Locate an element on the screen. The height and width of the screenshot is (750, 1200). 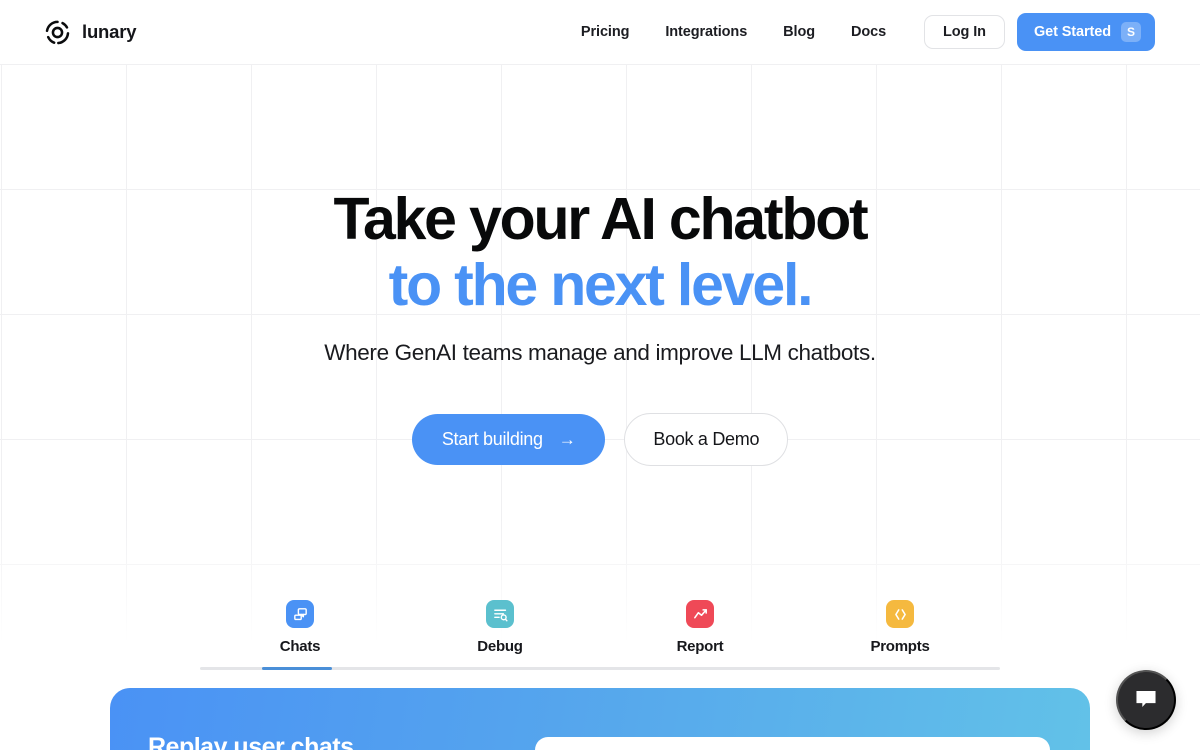
tab-prompts: Prompts is located at coordinates (900, 627).